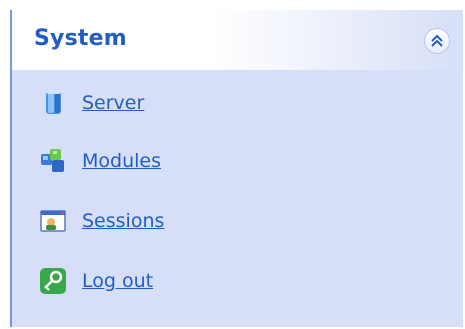 Image resolution: width=465 pixels, height=329 pixels. I want to click on menu-item-logout: Log out, so click(95, 281).